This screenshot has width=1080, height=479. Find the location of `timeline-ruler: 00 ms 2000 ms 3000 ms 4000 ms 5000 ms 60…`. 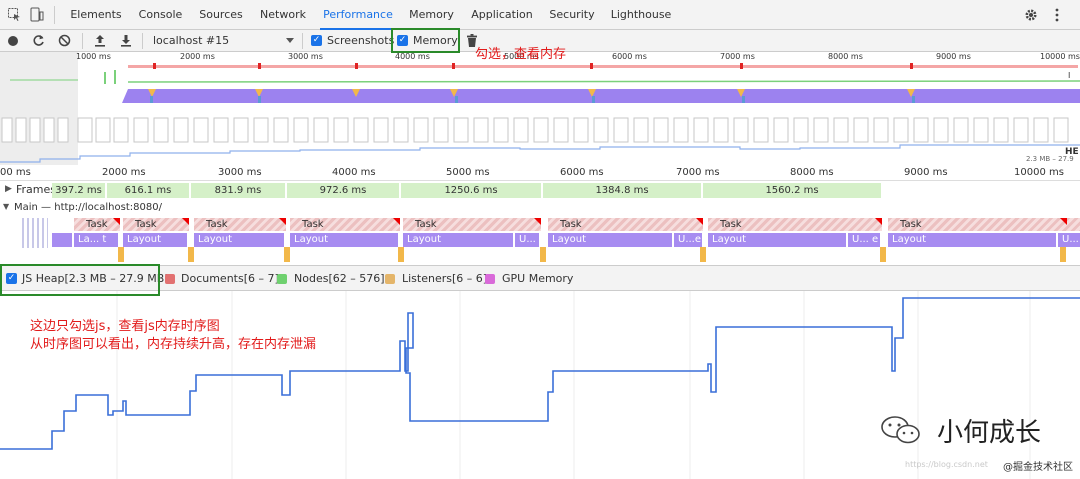

timeline-ruler: 00 ms 2000 ms 3000 ms 4000 ms 5000 ms 60… is located at coordinates (540, 173).